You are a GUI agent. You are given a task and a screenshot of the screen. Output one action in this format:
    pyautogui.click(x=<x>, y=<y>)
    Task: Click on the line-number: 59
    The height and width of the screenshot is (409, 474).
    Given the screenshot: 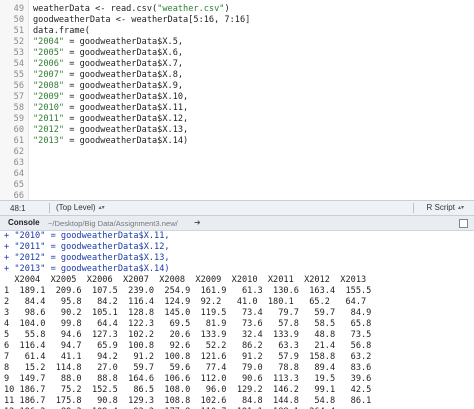 What is the action you would take?
    pyautogui.click(x=18, y=119)
    